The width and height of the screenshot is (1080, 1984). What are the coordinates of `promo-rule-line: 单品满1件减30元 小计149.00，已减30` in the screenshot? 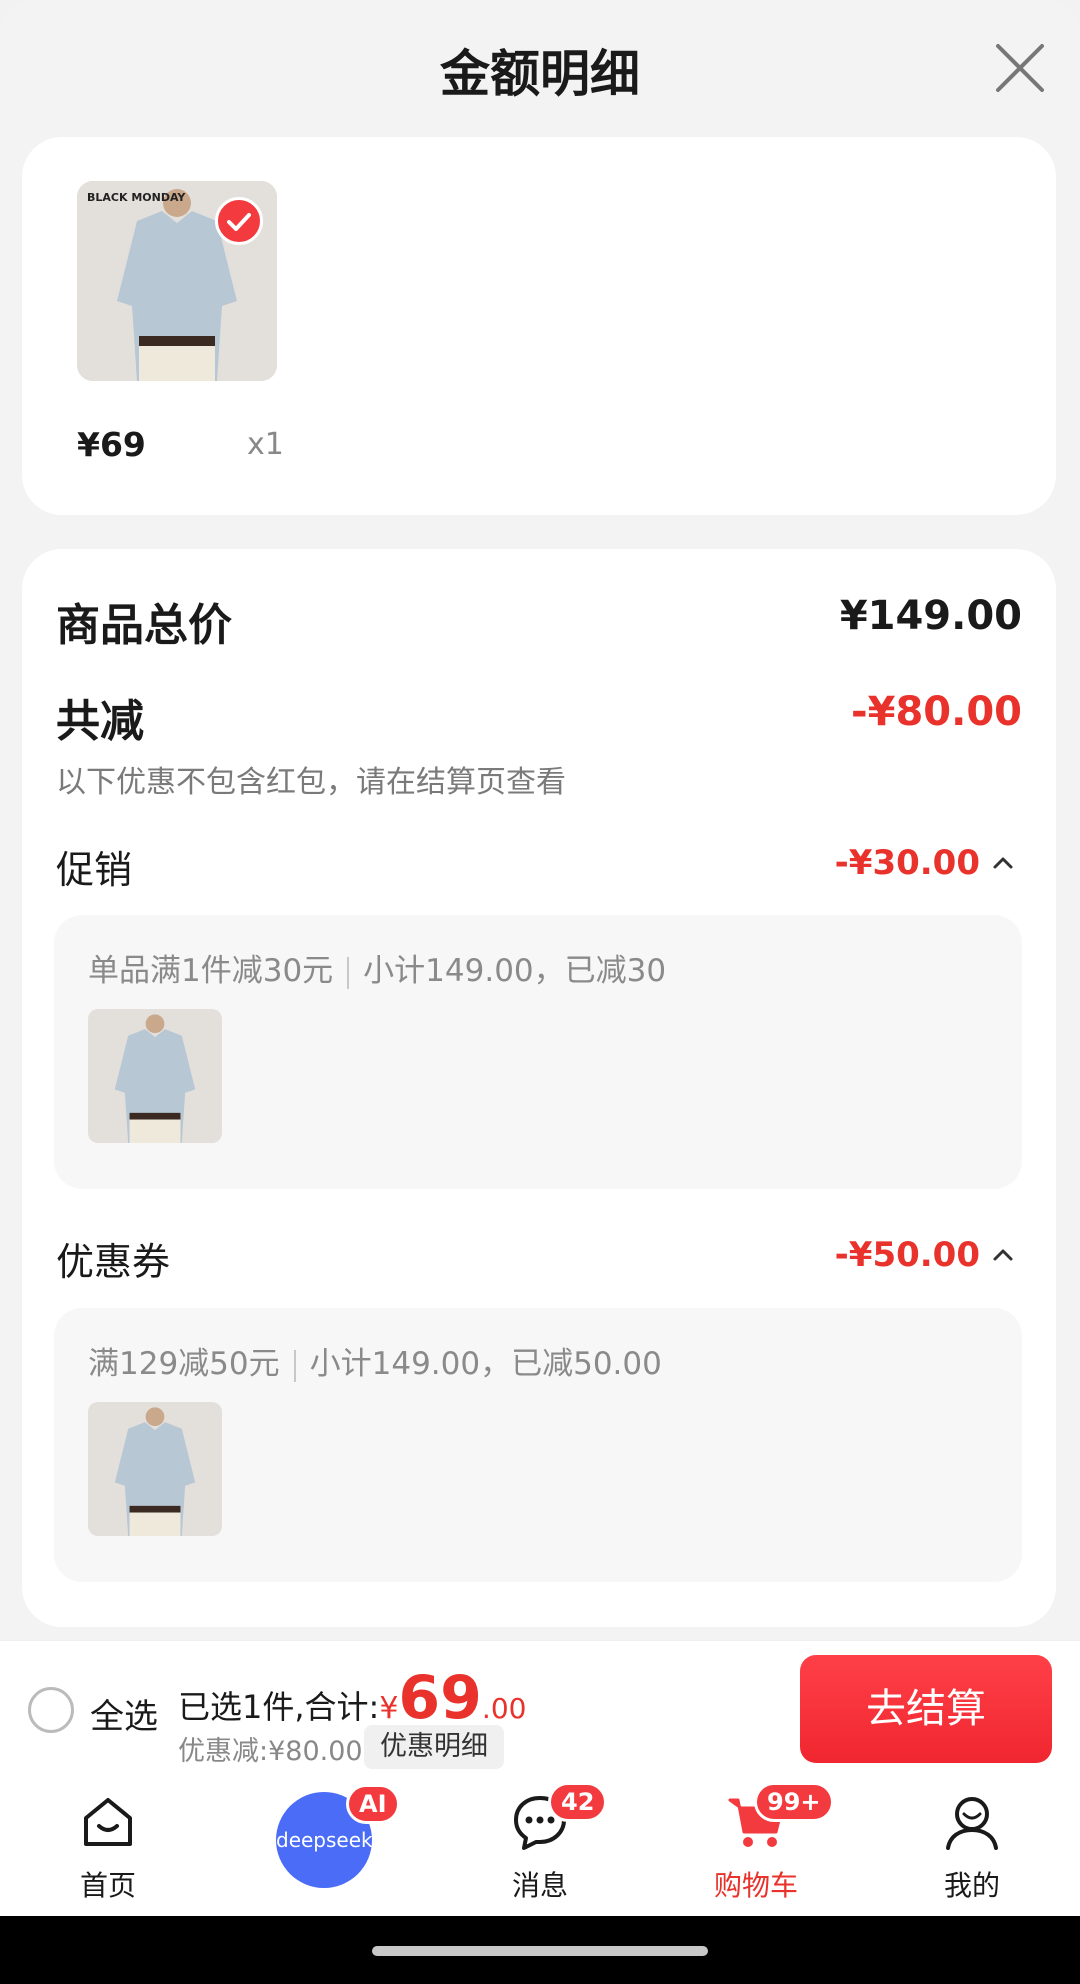 It's located at (377, 967).